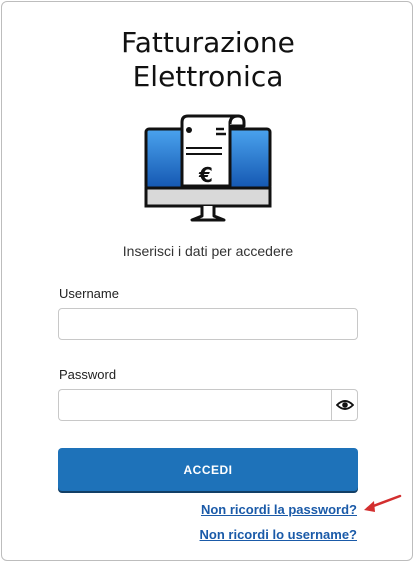 This screenshot has width=416, height=564. What do you see at coordinates (195, 405) in the screenshot?
I see `password-input` at bounding box center [195, 405].